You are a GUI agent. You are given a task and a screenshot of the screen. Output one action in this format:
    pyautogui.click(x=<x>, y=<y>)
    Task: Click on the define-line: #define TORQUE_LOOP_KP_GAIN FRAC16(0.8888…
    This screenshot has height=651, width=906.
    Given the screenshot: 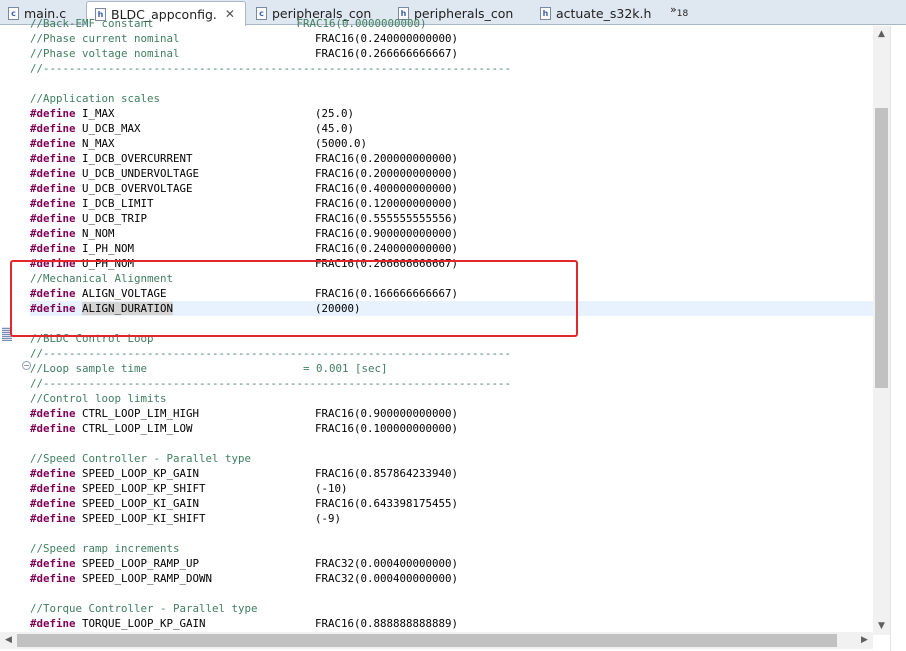 What is the action you would take?
    pyautogui.click(x=451, y=623)
    